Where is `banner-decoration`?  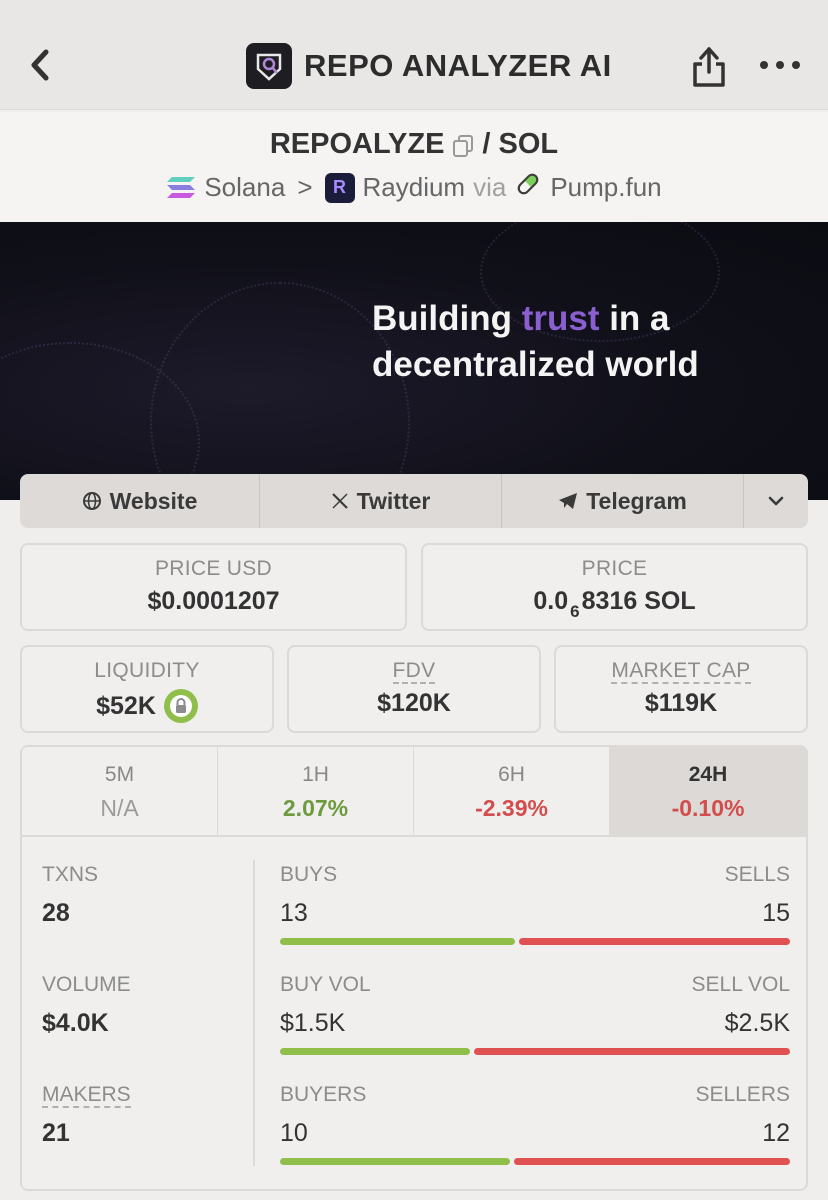 banner-decoration is located at coordinates (280, 391).